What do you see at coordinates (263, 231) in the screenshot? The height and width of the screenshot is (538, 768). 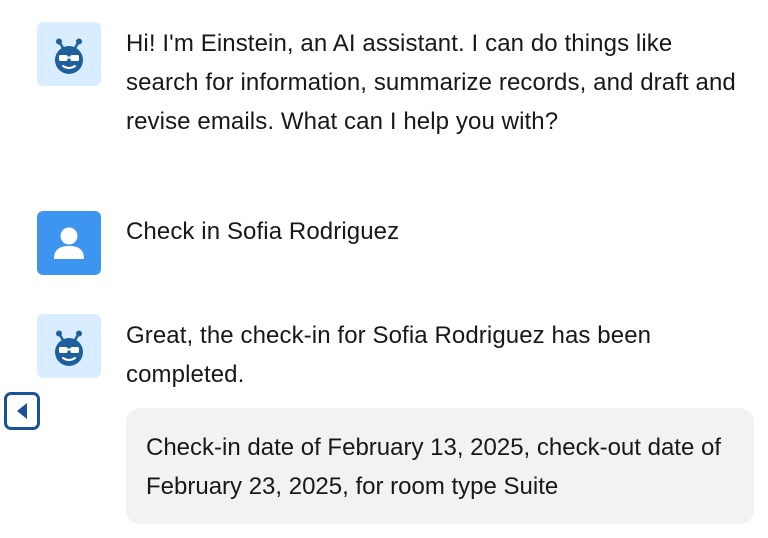 I see `user-message-text: Check in Sofia Rodriguez` at bounding box center [263, 231].